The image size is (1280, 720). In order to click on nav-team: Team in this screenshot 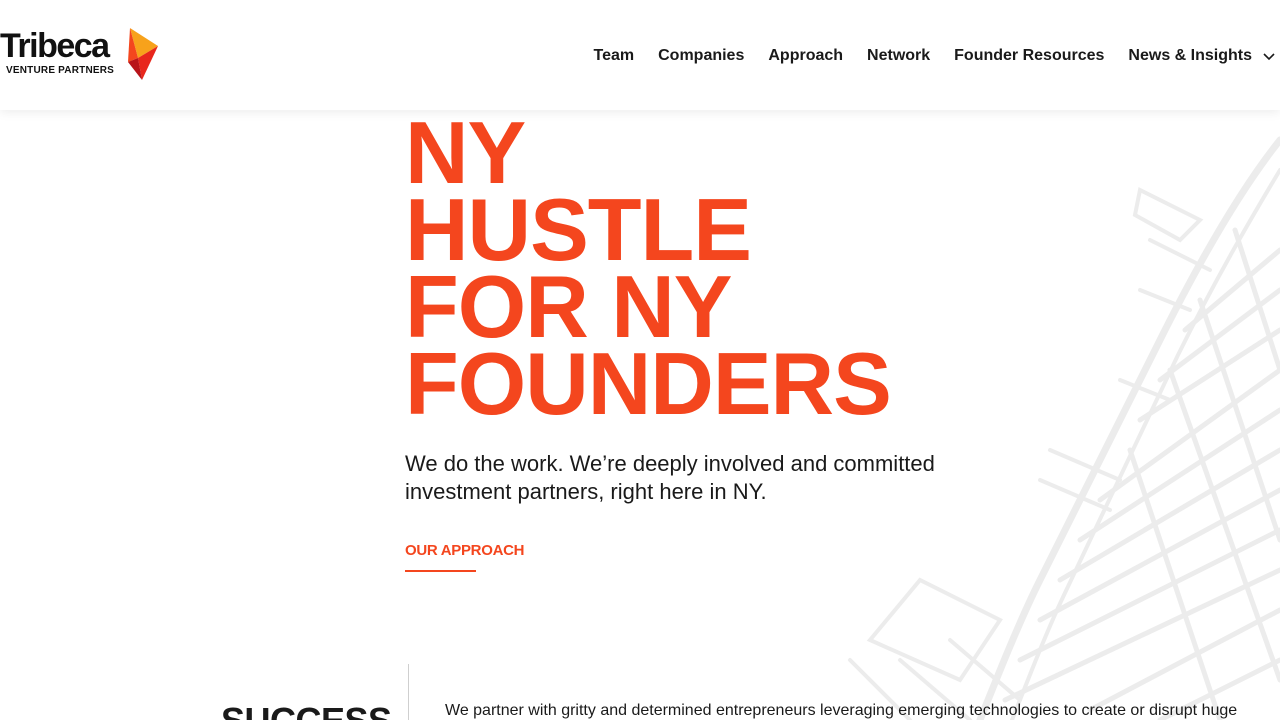, I will do `click(614, 56)`.